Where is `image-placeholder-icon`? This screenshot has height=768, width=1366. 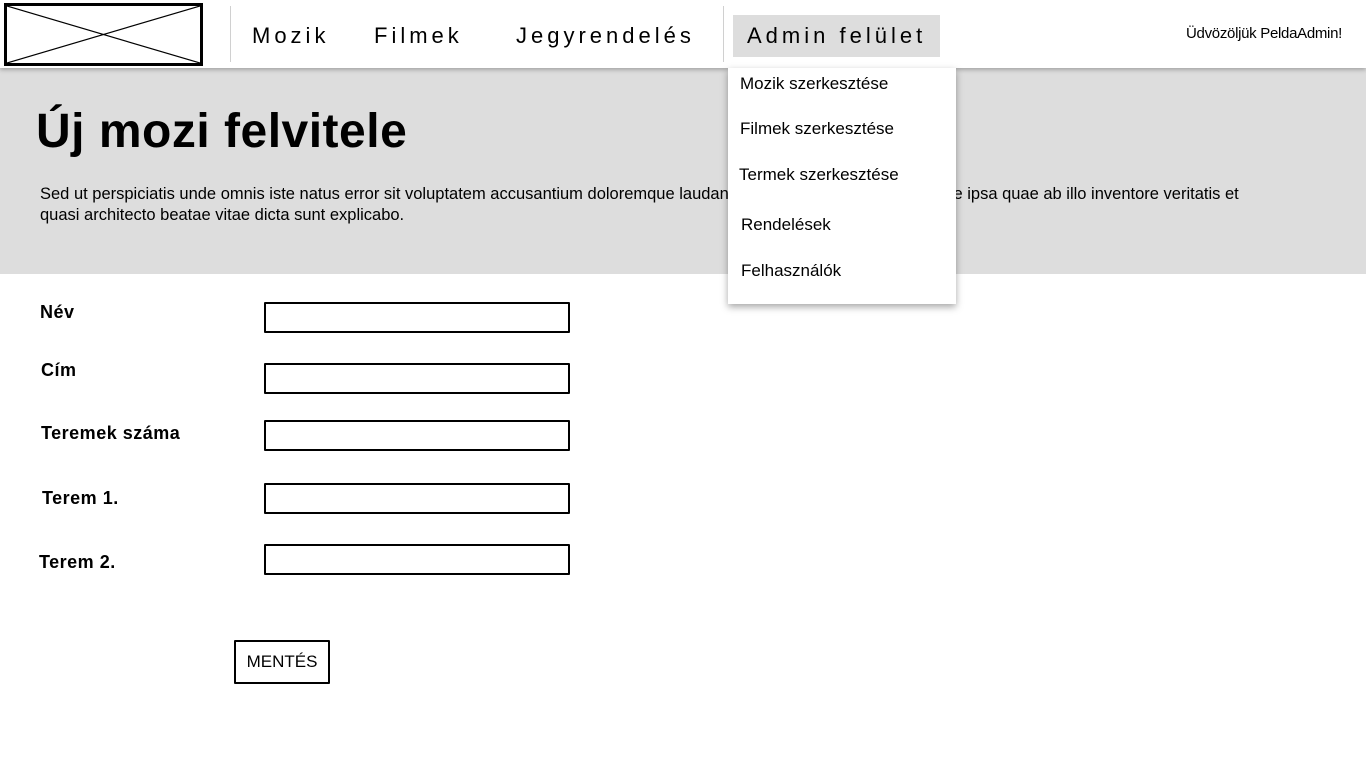
image-placeholder-icon is located at coordinates (103, 34).